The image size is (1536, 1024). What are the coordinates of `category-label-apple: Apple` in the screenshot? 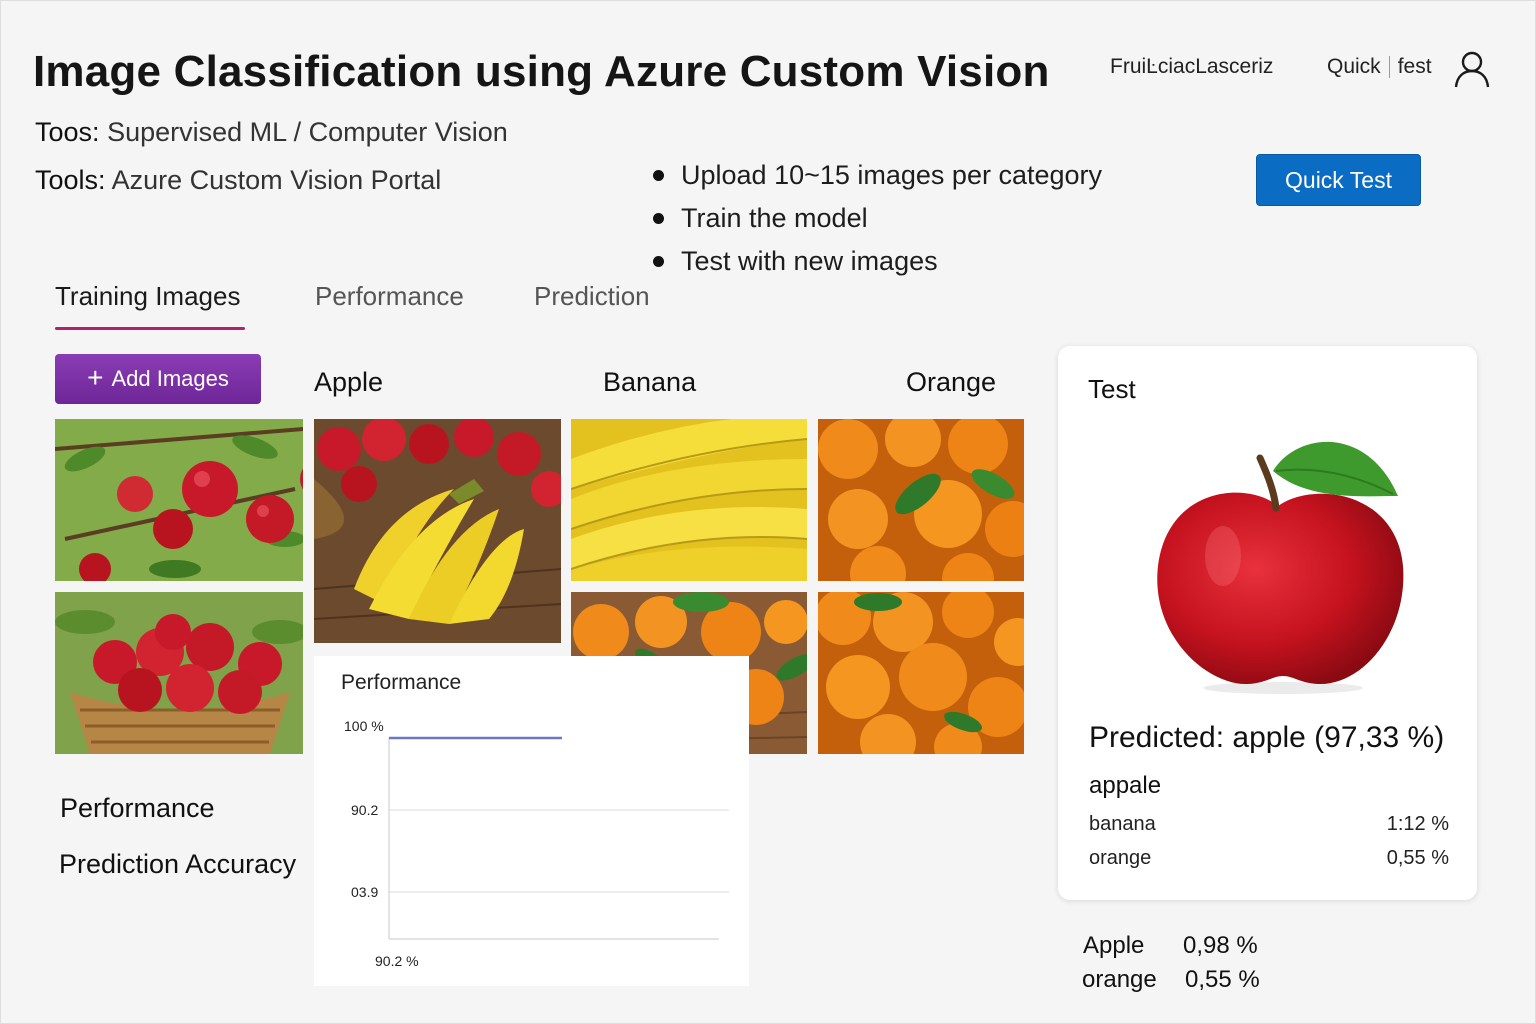 It's located at (349, 382).